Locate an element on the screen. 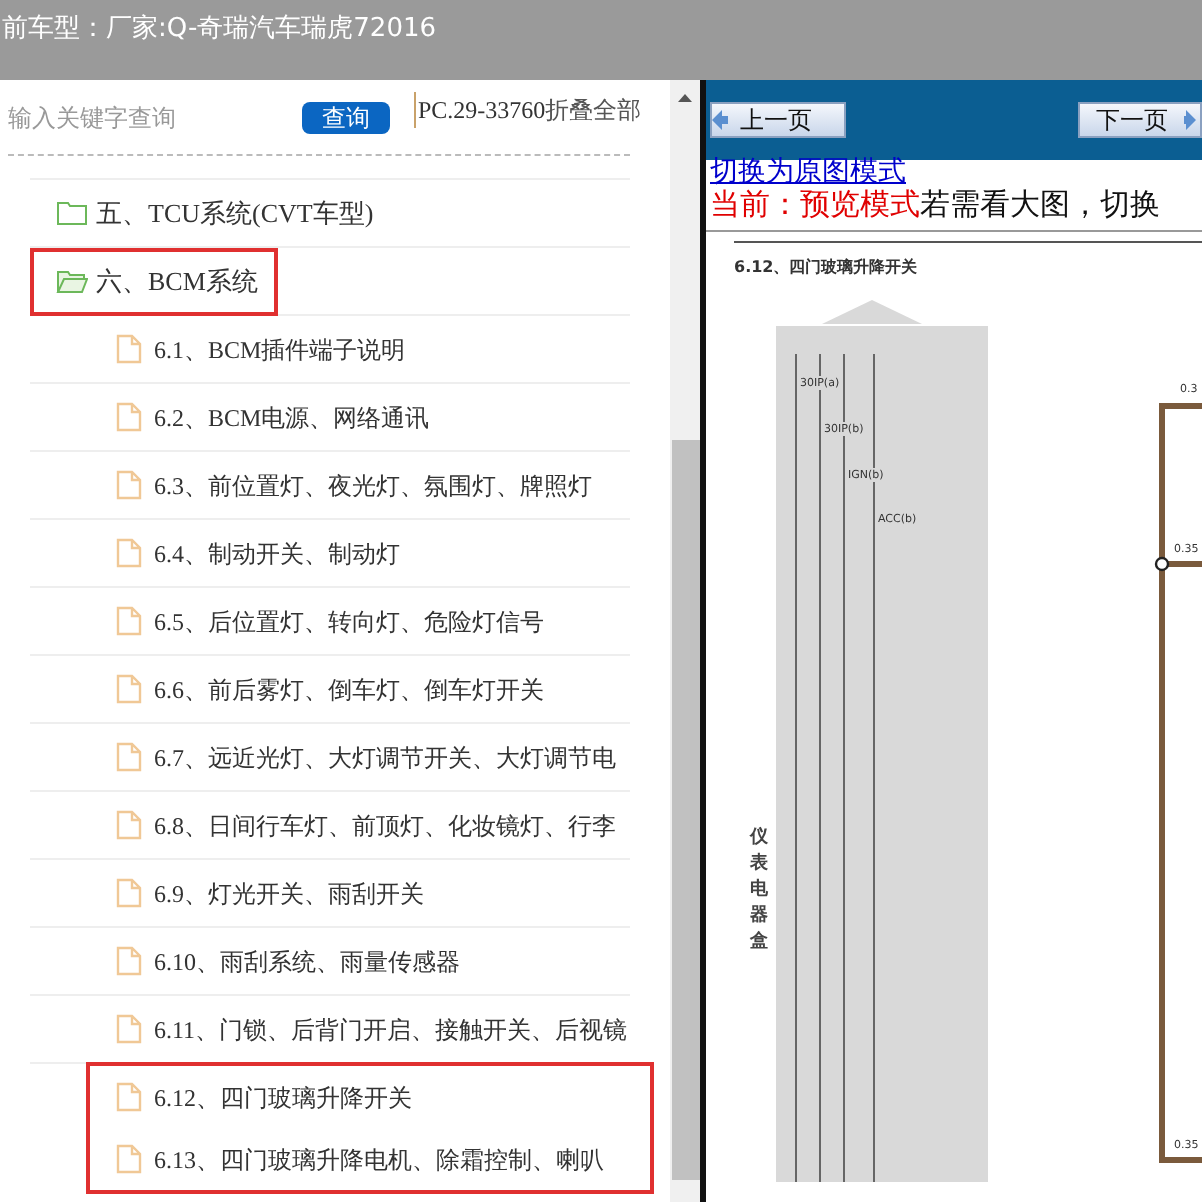  diagram-title: 6.12、四门玻璃升降开关 is located at coordinates (826, 267).